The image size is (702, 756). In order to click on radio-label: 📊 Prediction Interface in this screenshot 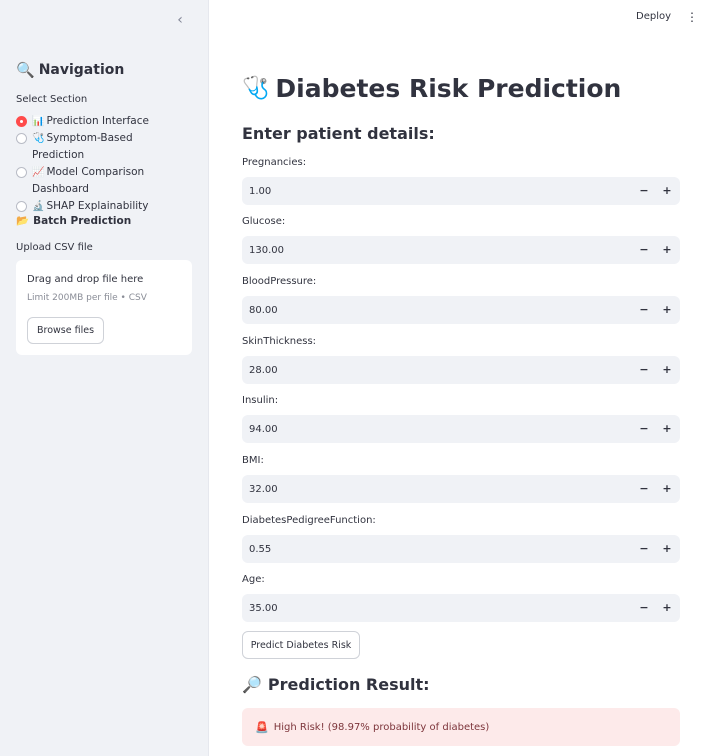, I will do `click(90, 121)`.